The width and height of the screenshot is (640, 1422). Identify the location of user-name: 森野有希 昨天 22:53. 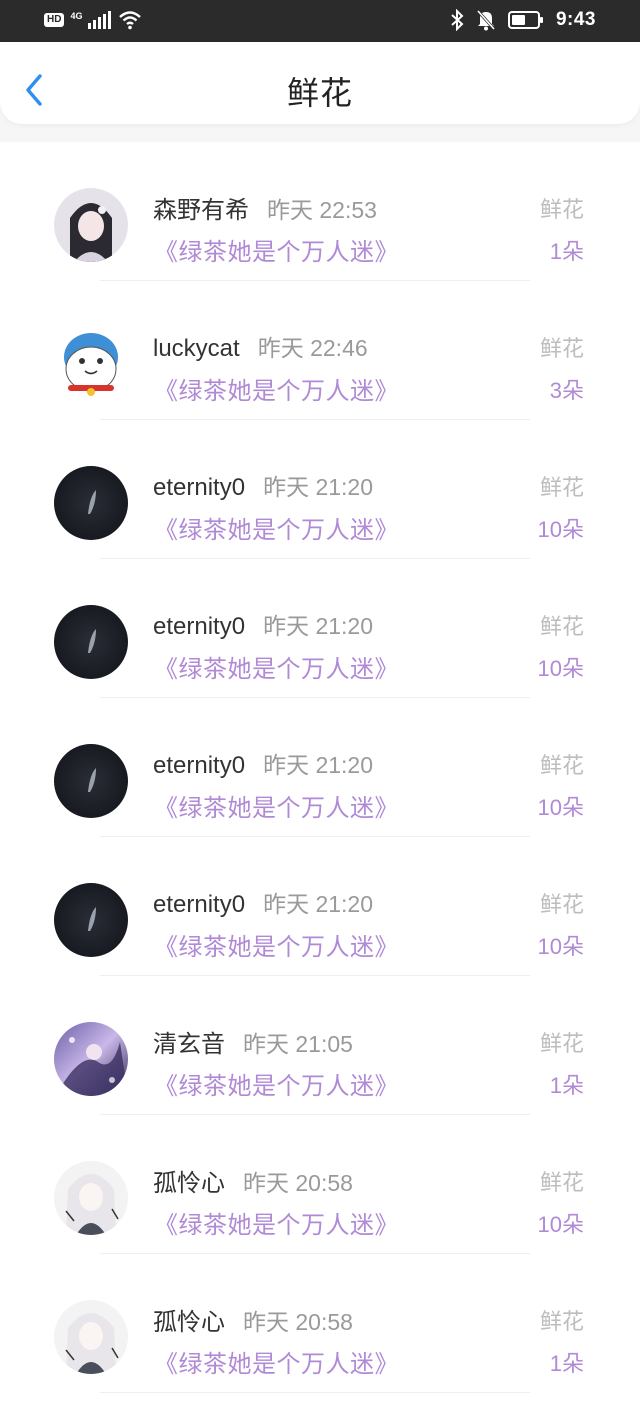
(265, 207).